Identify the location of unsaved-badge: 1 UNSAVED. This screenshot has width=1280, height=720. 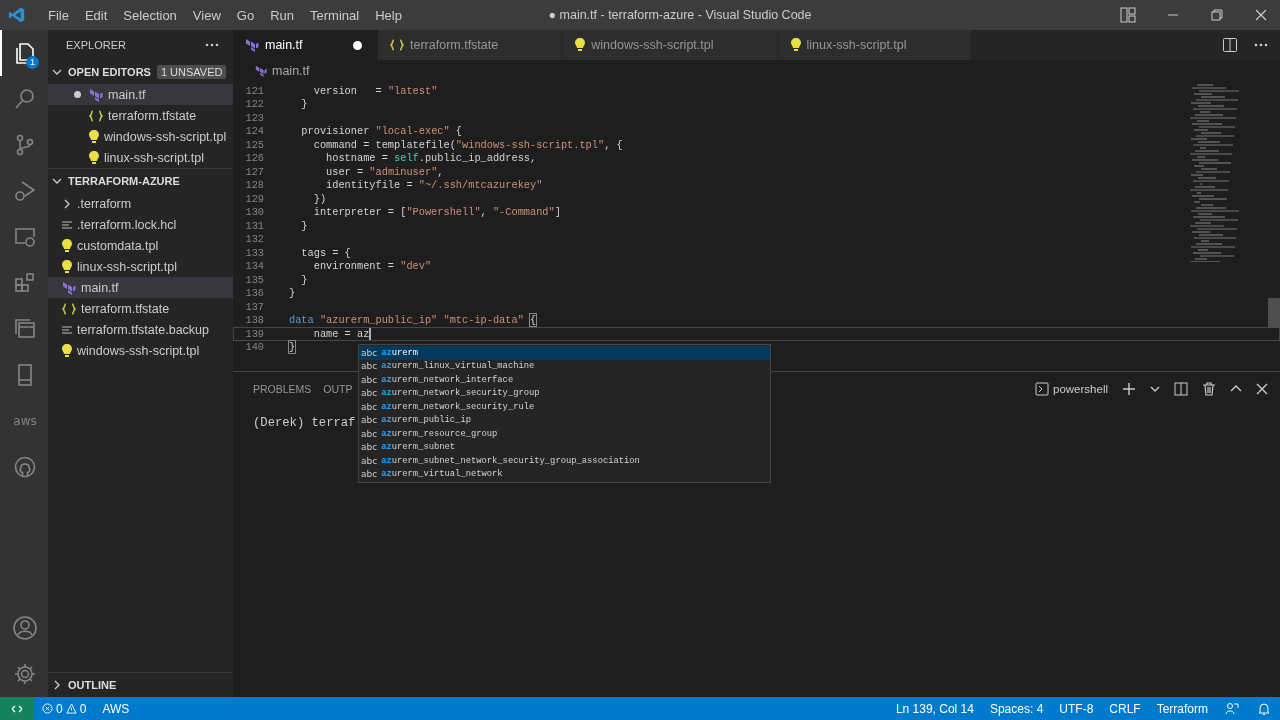
(191, 72).